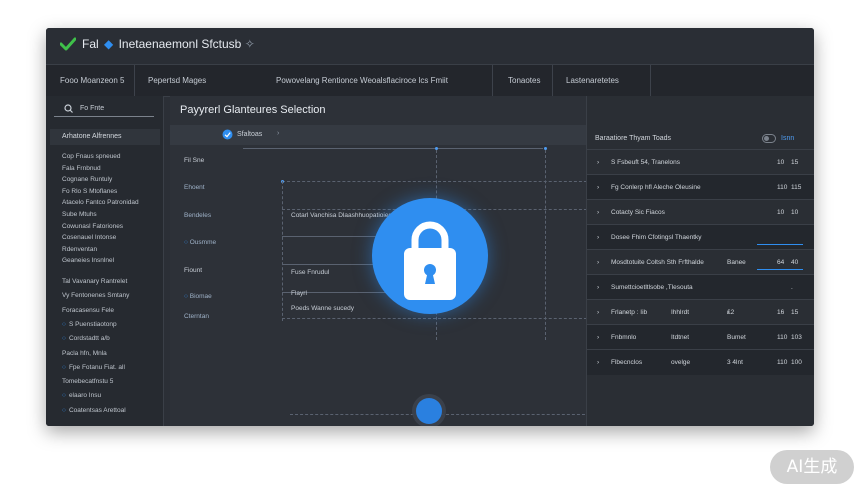  What do you see at coordinates (592, 80) in the screenshot?
I see `nav-item-5: Lastenaretetes` at bounding box center [592, 80].